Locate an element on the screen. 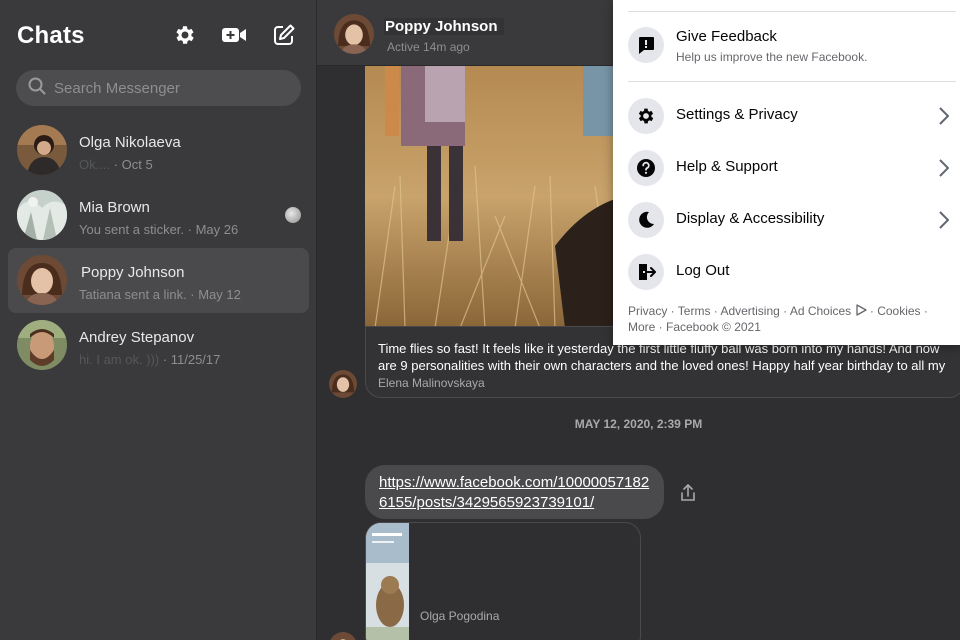 The width and height of the screenshot is (960, 640). contact-status: Active 14m ago is located at coordinates (428, 47).